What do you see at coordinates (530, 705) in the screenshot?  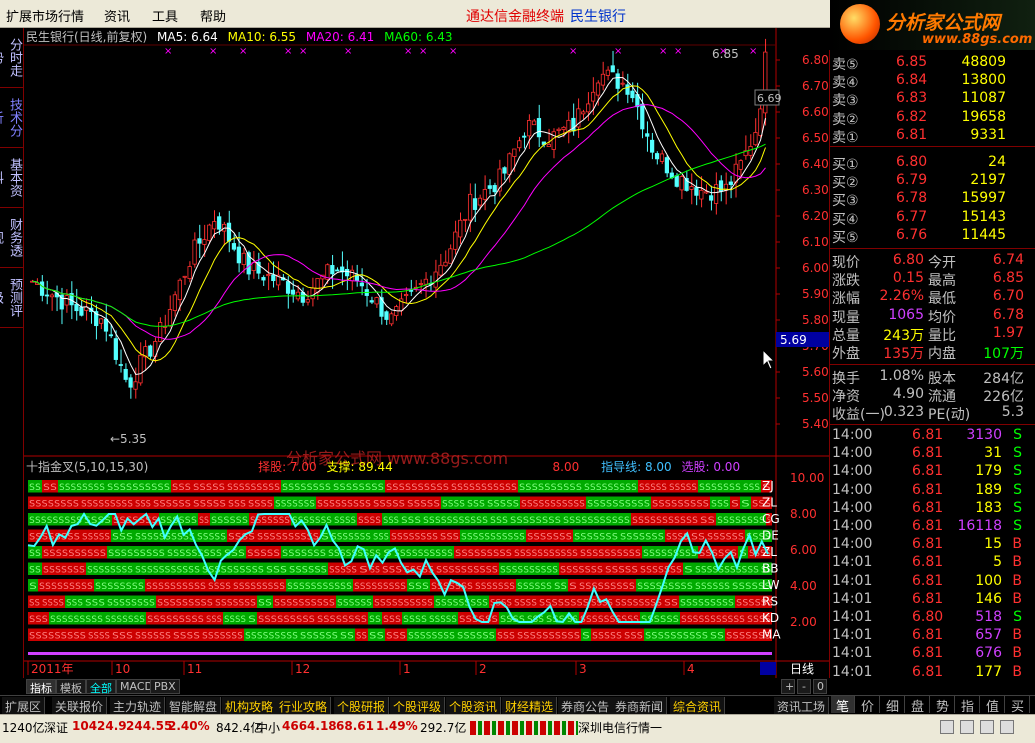 I see `func-tab: 财经精选` at bounding box center [530, 705].